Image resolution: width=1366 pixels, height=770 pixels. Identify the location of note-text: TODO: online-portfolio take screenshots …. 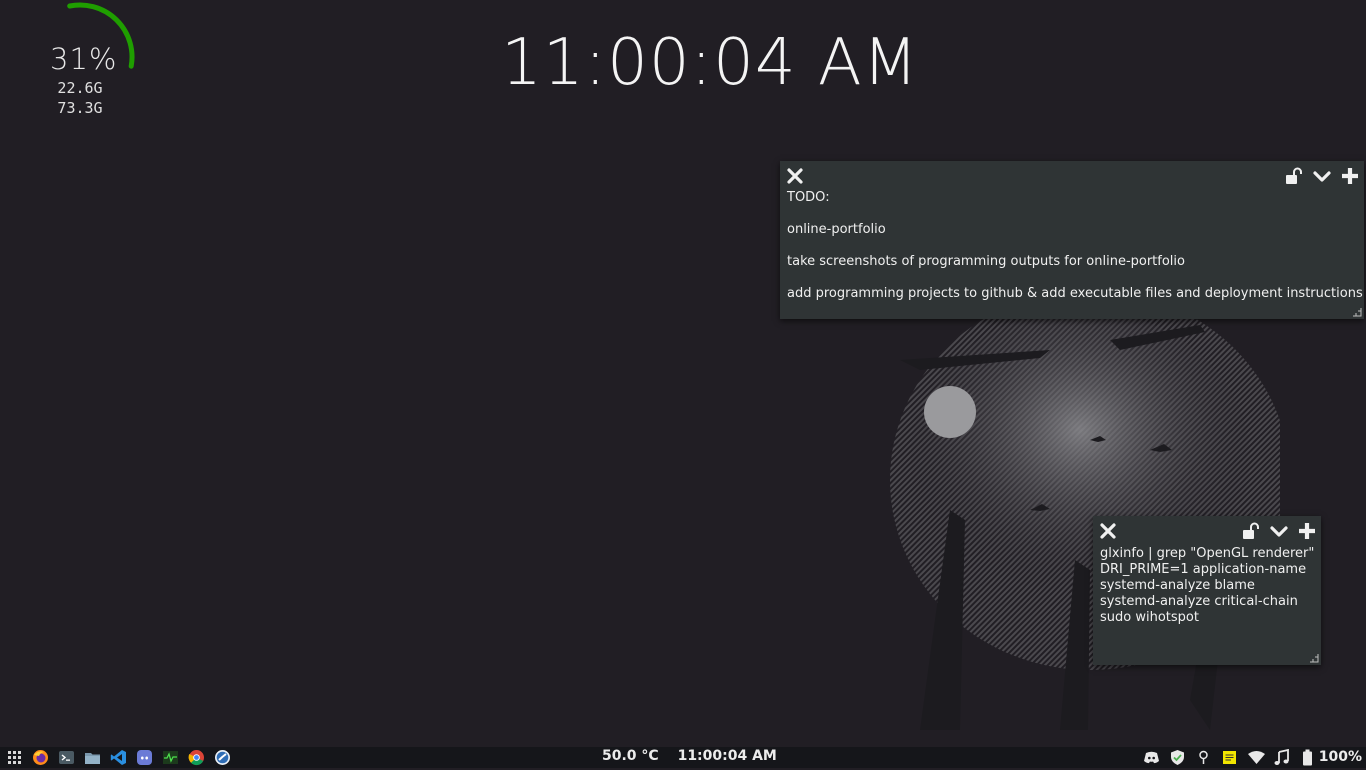
(1075, 254).